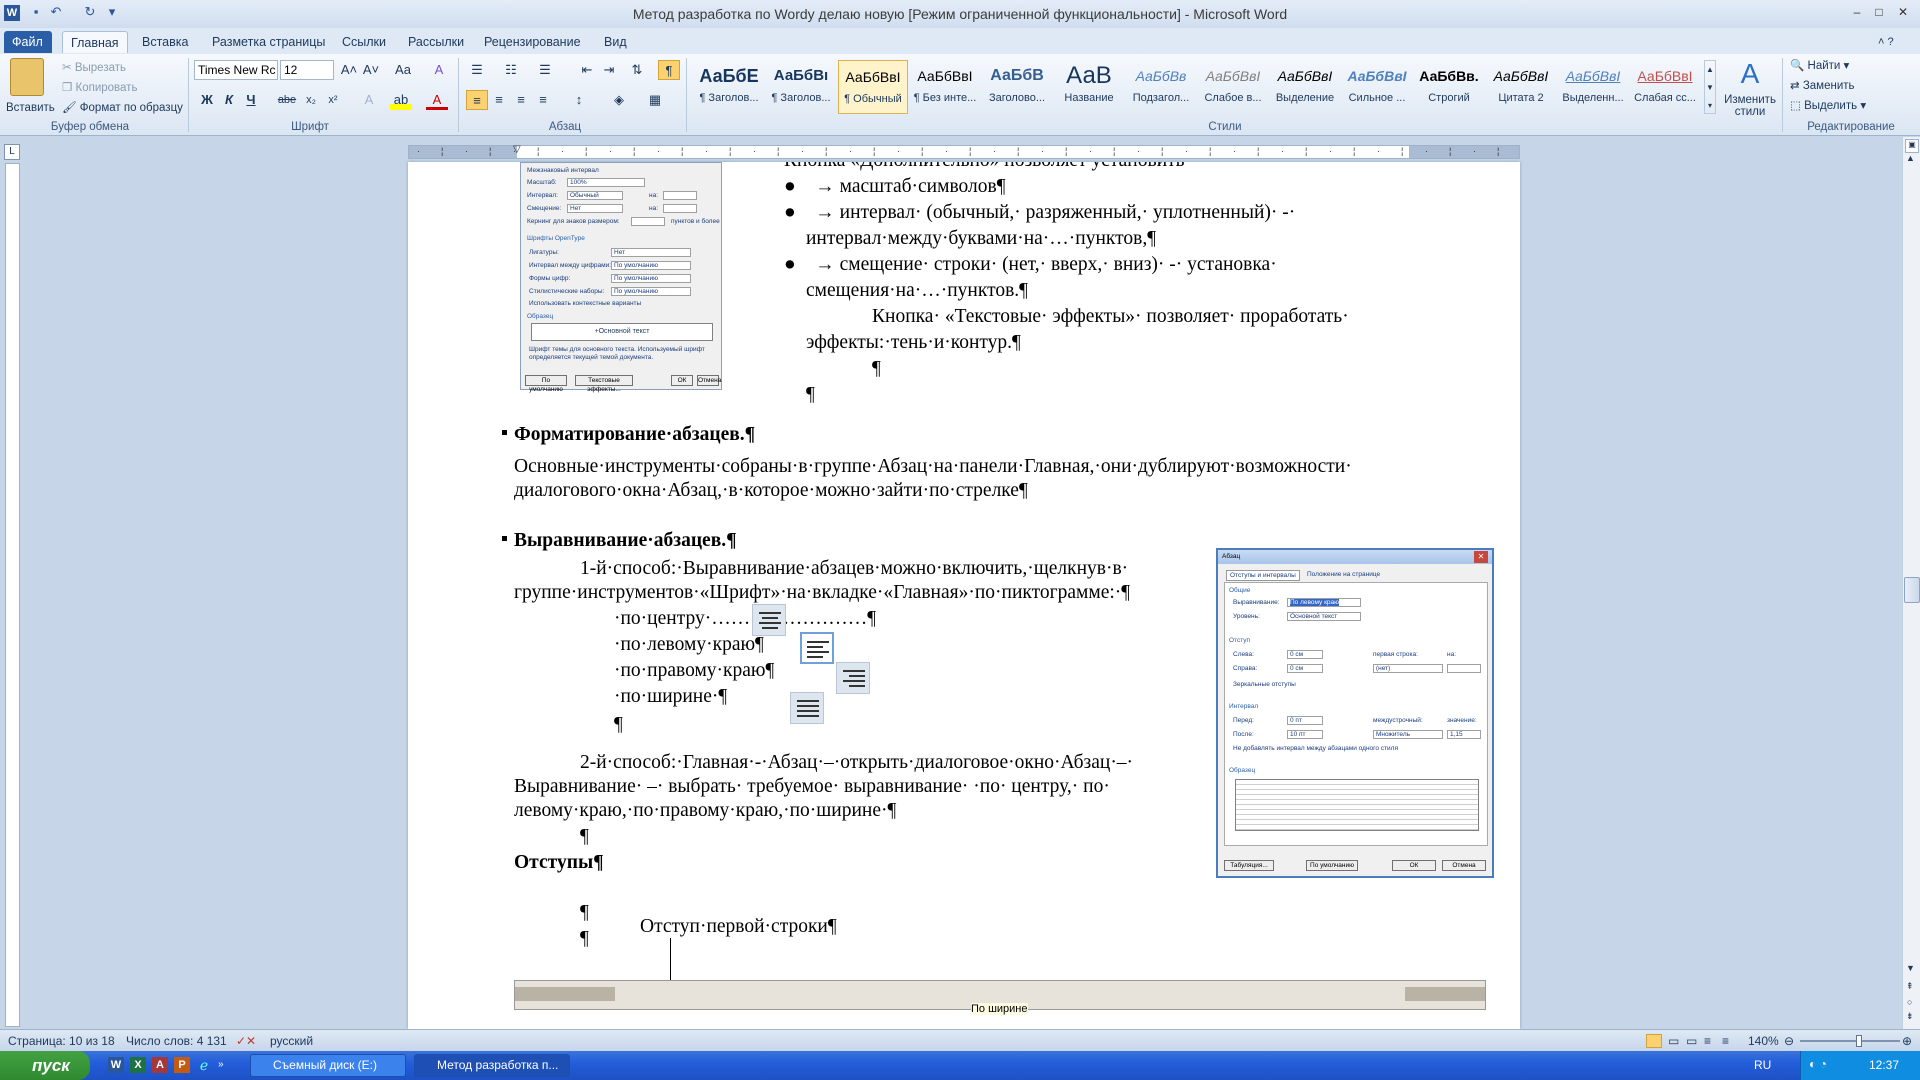 The image size is (1920, 1080). I want to click on change-styles-icon: A, so click(1750, 75).